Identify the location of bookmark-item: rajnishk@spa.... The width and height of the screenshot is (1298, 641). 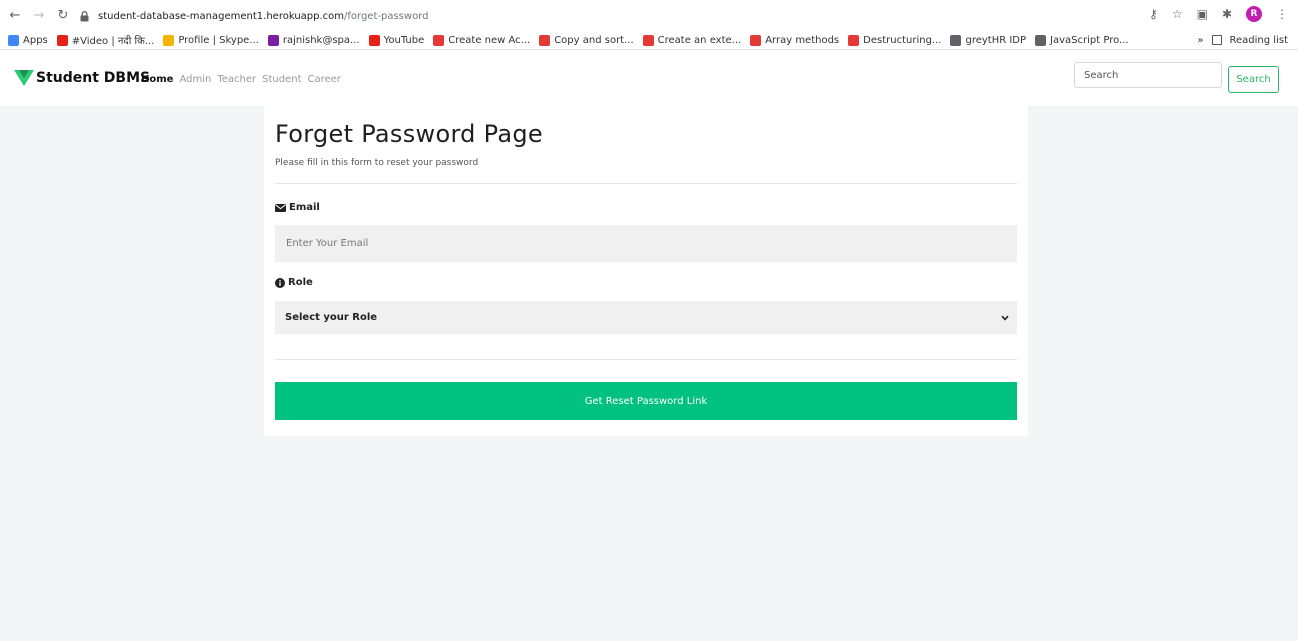
(313, 40).